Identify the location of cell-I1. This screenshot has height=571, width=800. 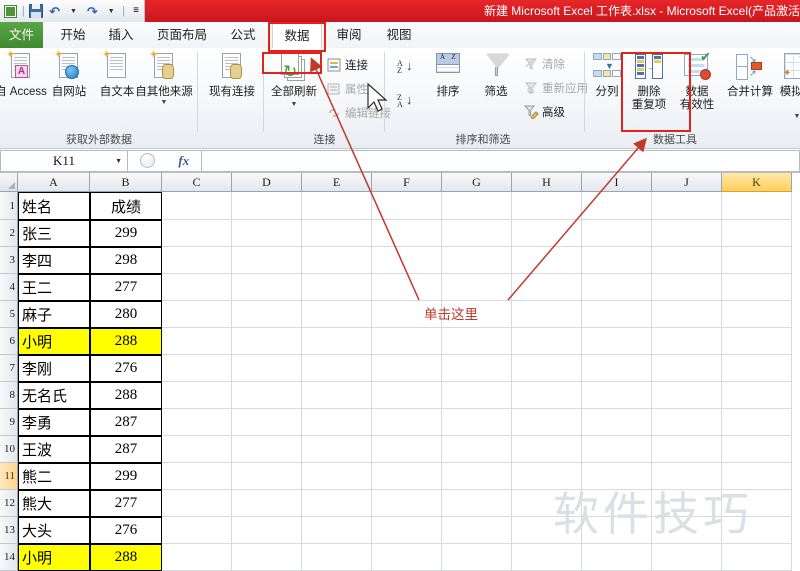
(617, 206).